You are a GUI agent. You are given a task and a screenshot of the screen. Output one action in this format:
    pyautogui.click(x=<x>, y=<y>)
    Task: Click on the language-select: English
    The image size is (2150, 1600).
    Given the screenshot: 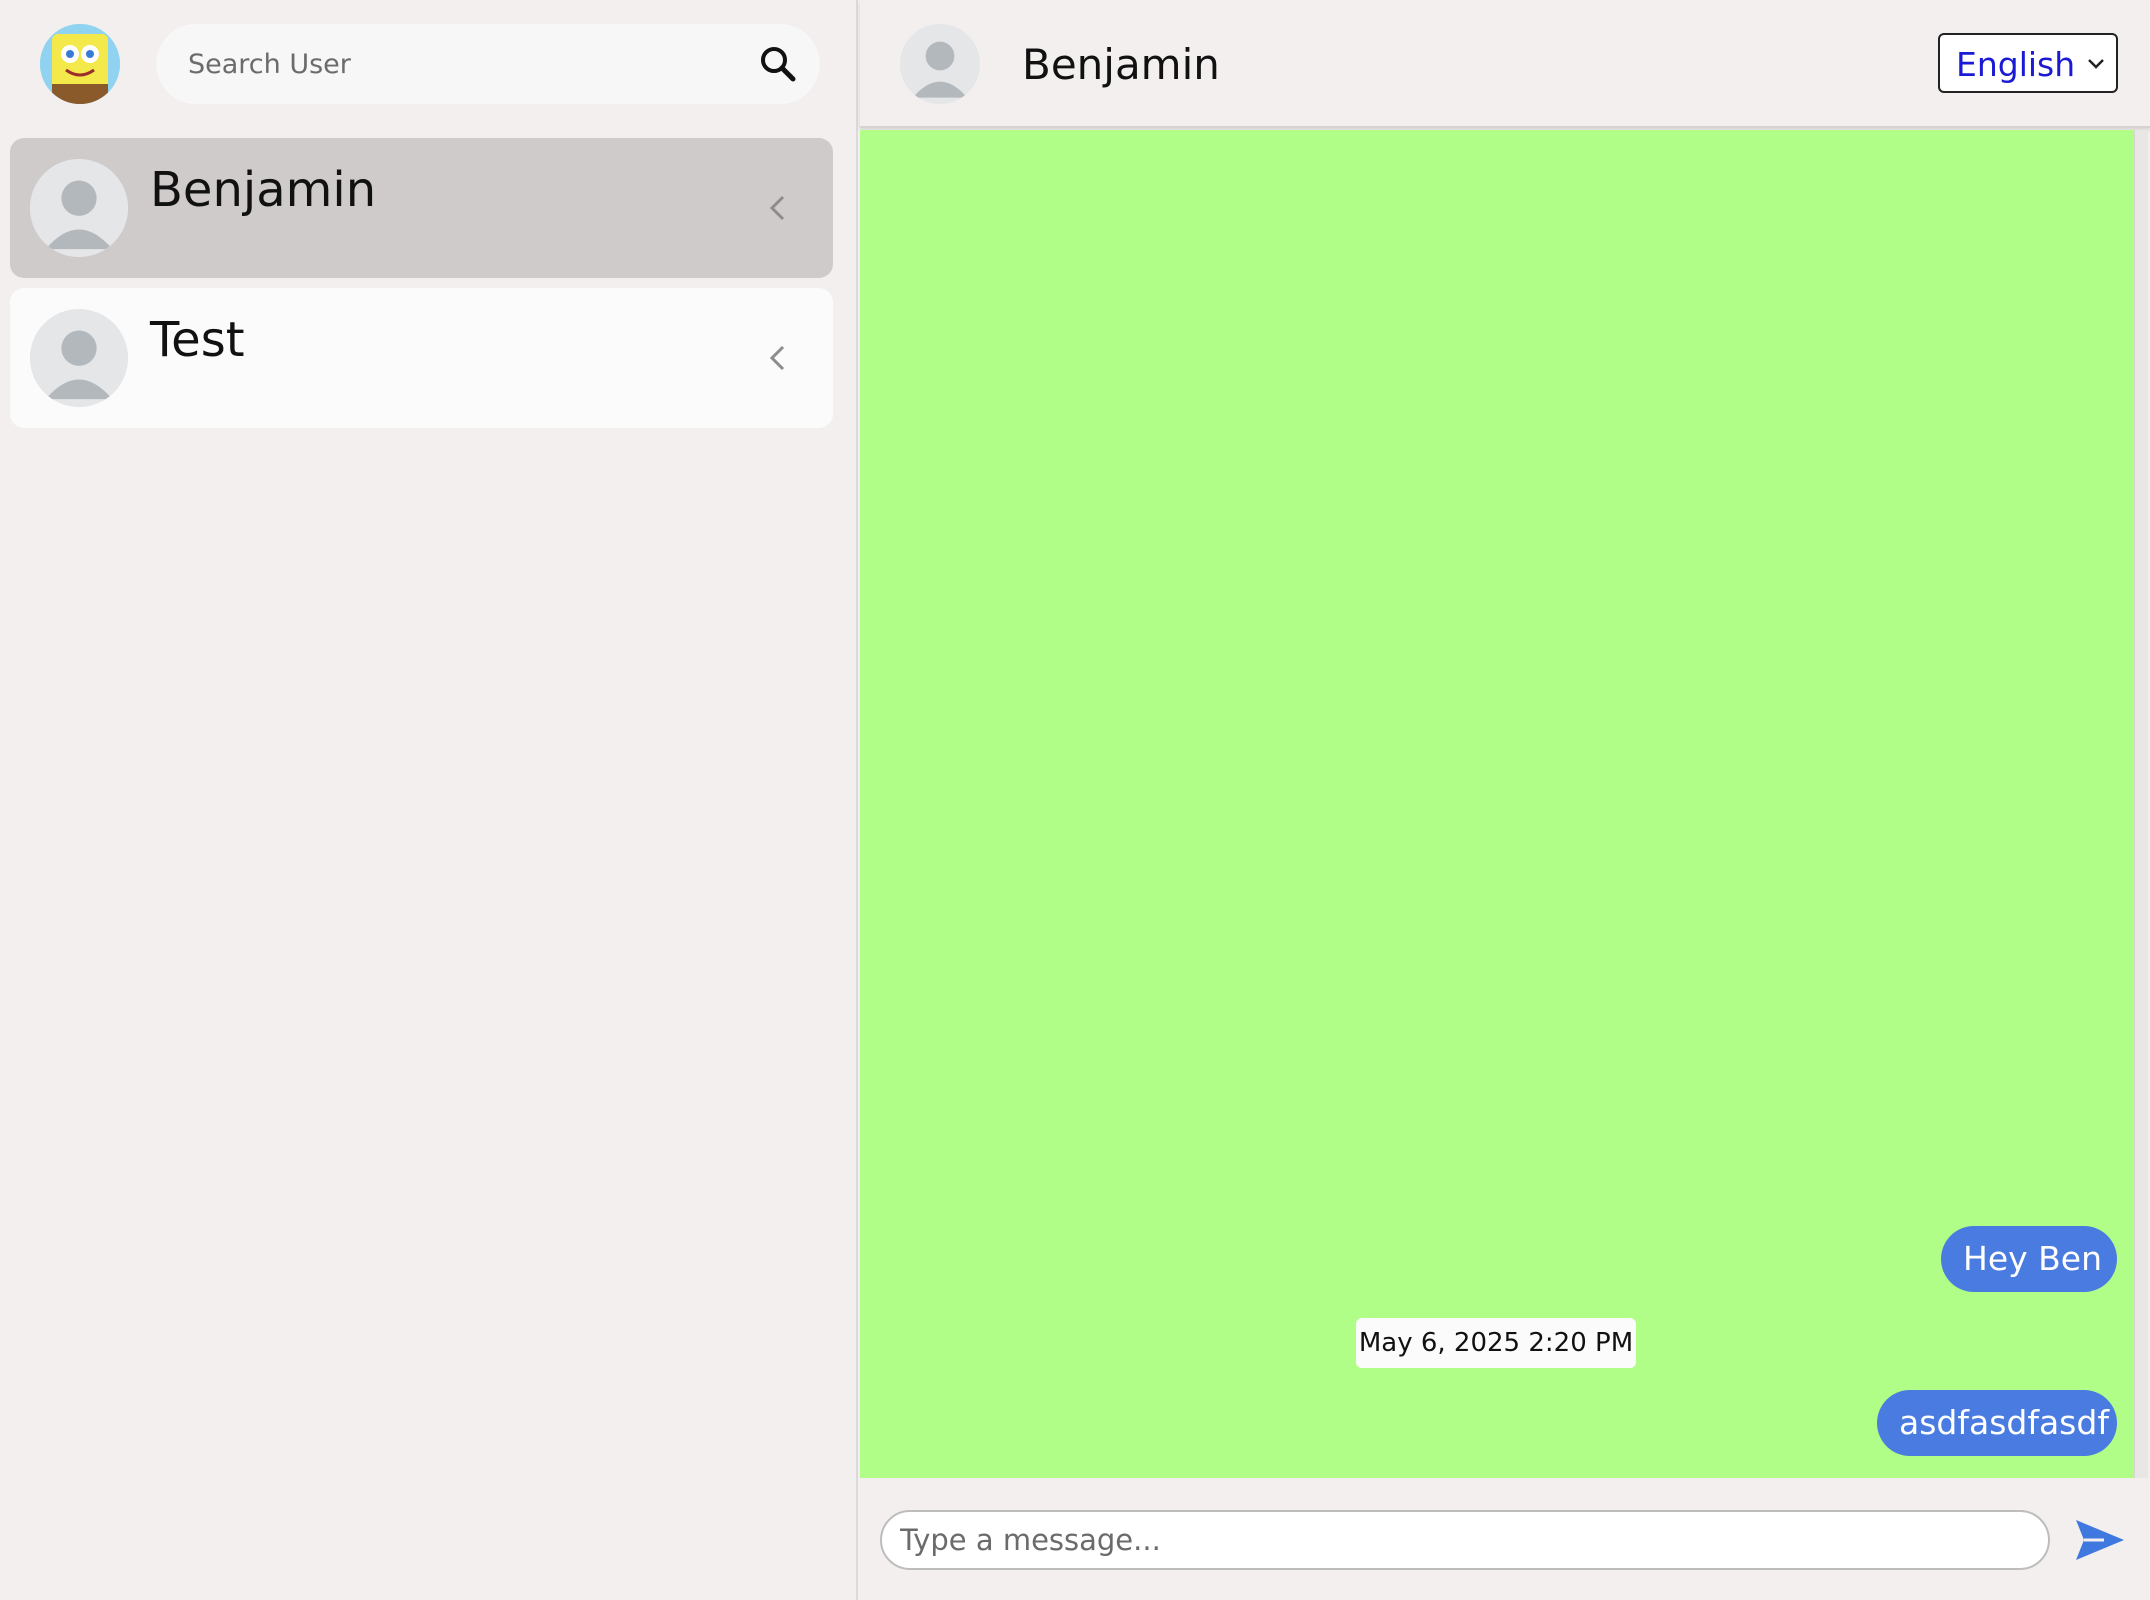 What is the action you would take?
    pyautogui.click(x=2028, y=63)
    